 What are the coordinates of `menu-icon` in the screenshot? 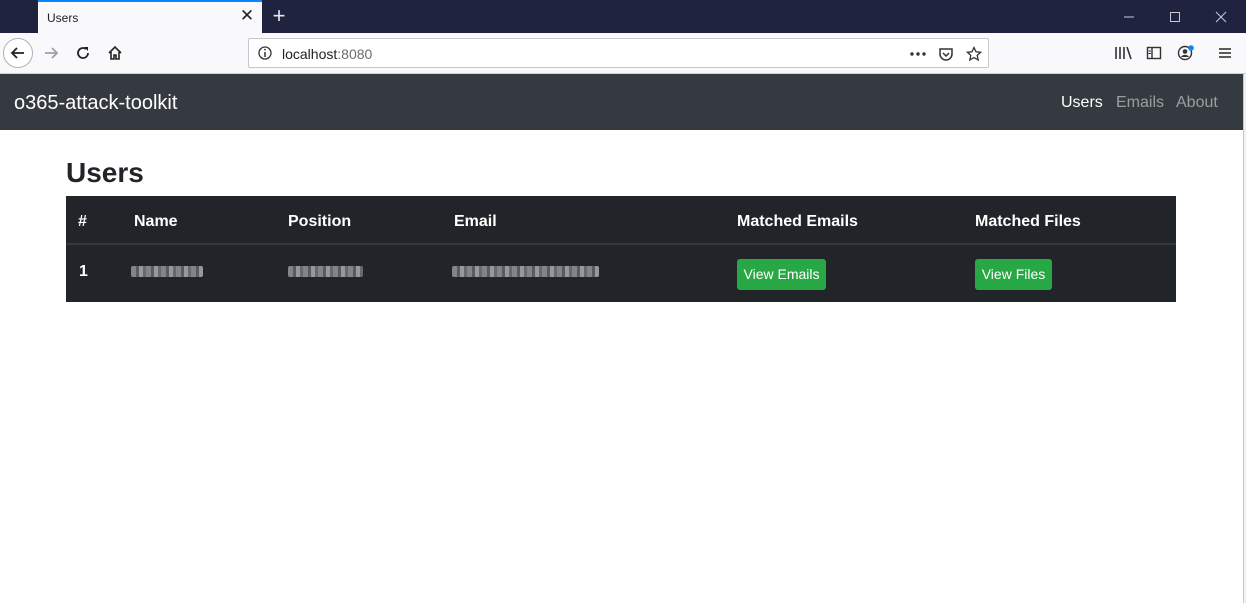 It's located at (1225, 53).